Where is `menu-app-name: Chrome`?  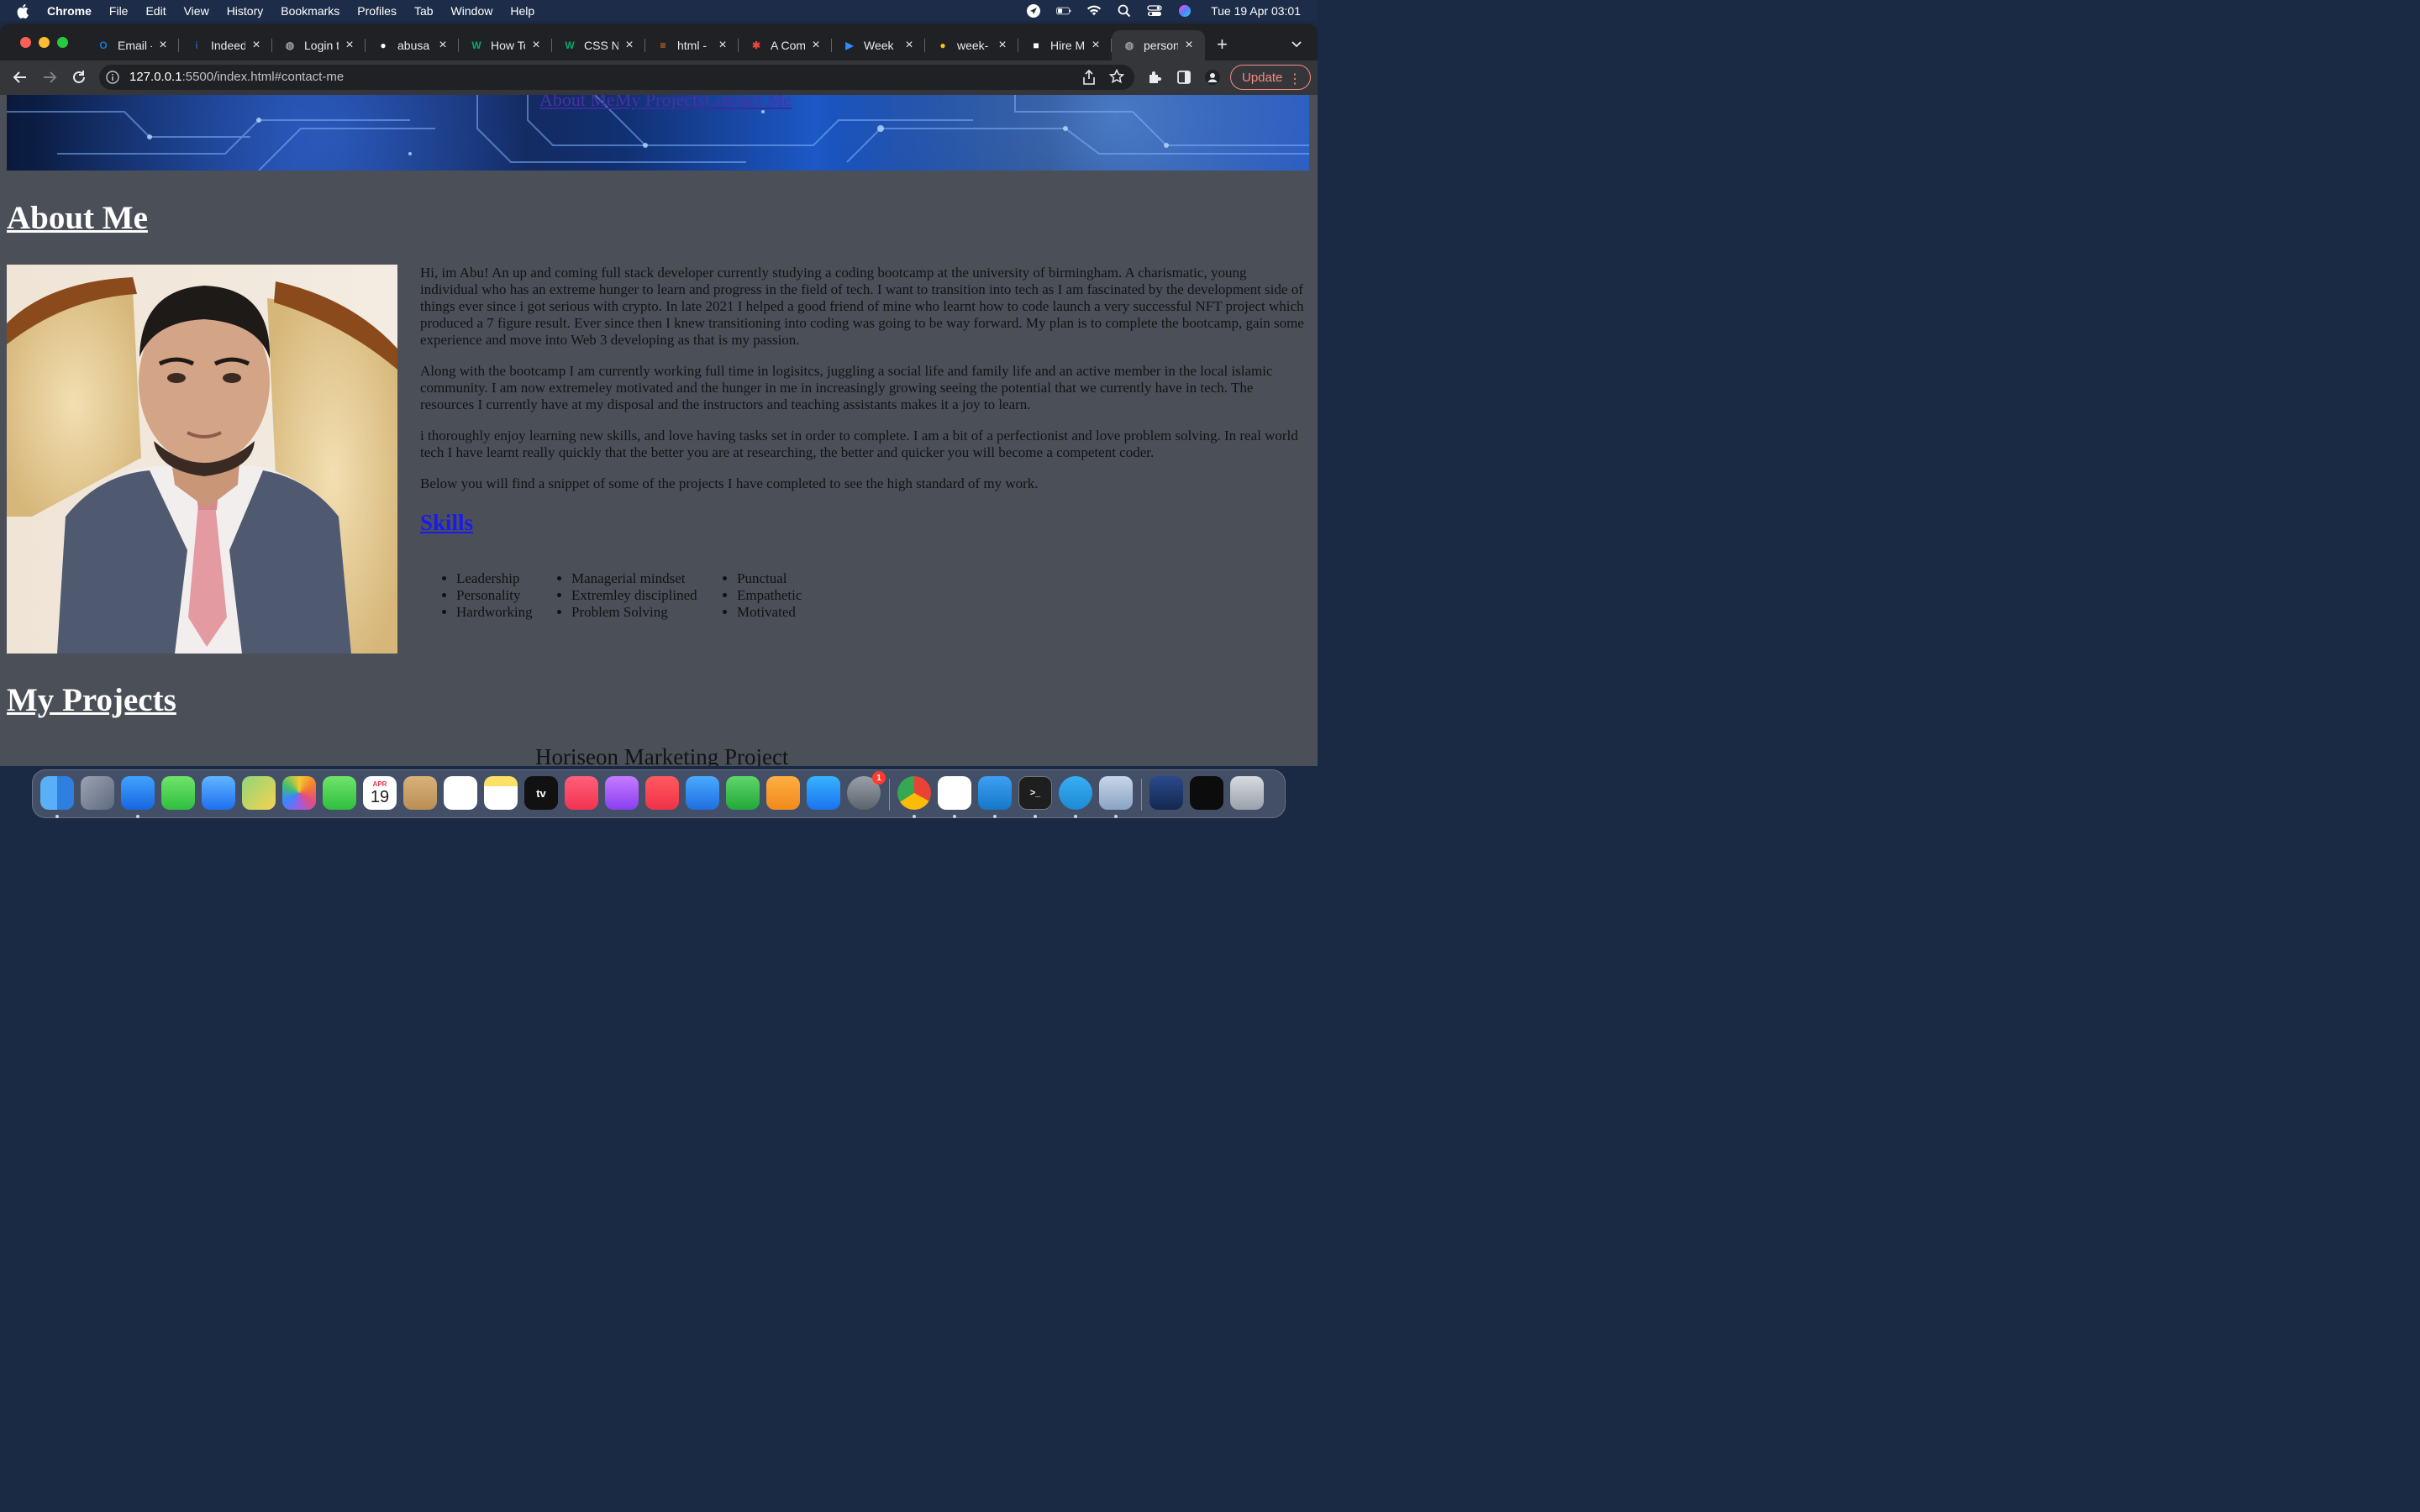 menu-app-name: Chrome is located at coordinates (69, 11).